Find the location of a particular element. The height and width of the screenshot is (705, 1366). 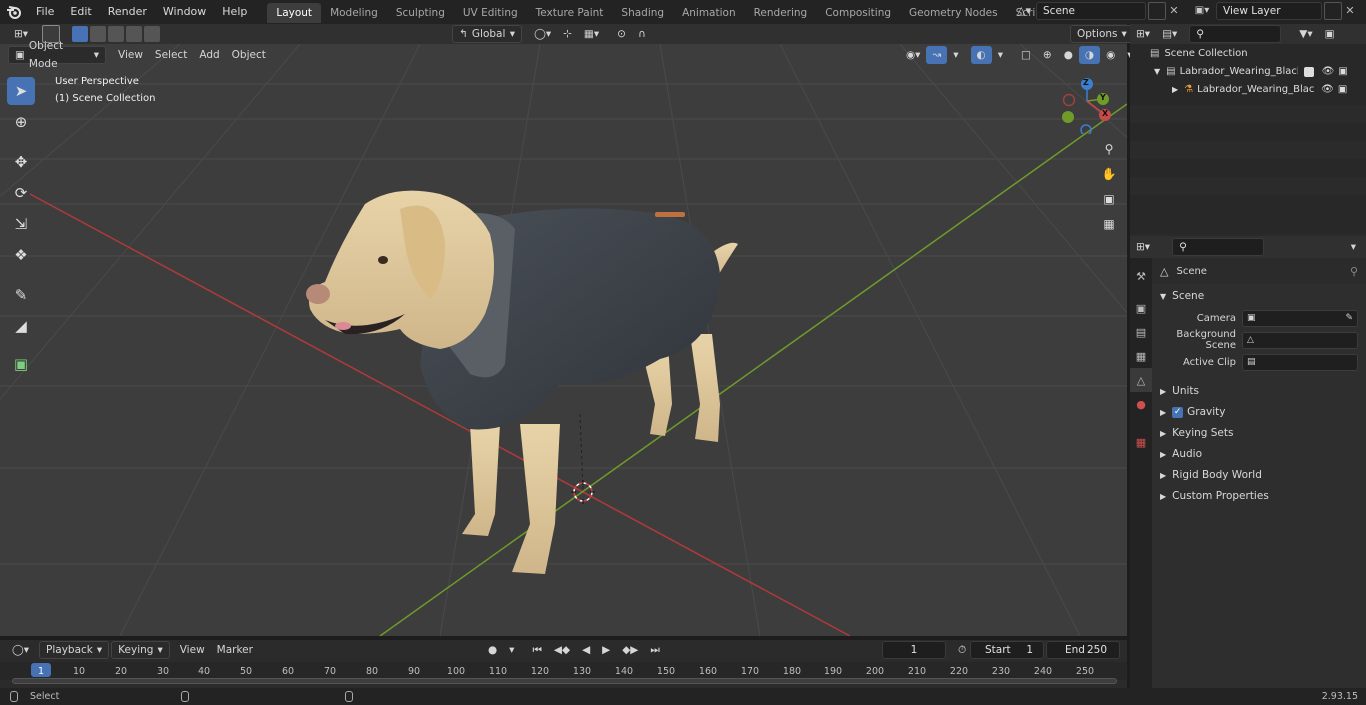

select-subtract-icon is located at coordinates (116, 34).